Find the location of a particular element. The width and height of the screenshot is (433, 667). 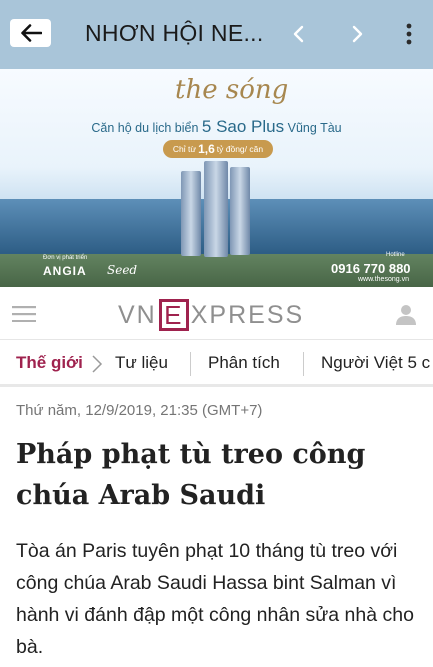

banner-tagline-highlight: 5 Sao Plus is located at coordinates (243, 126).